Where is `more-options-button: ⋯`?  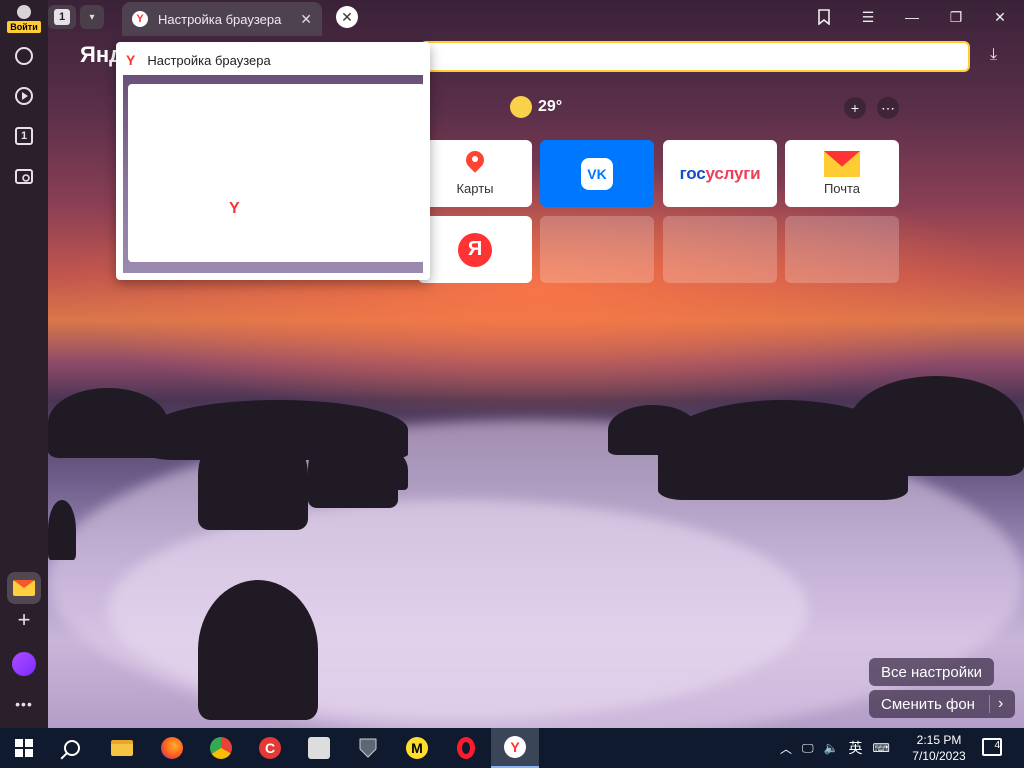
more-options-button: ⋯ is located at coordinates (888, 108).